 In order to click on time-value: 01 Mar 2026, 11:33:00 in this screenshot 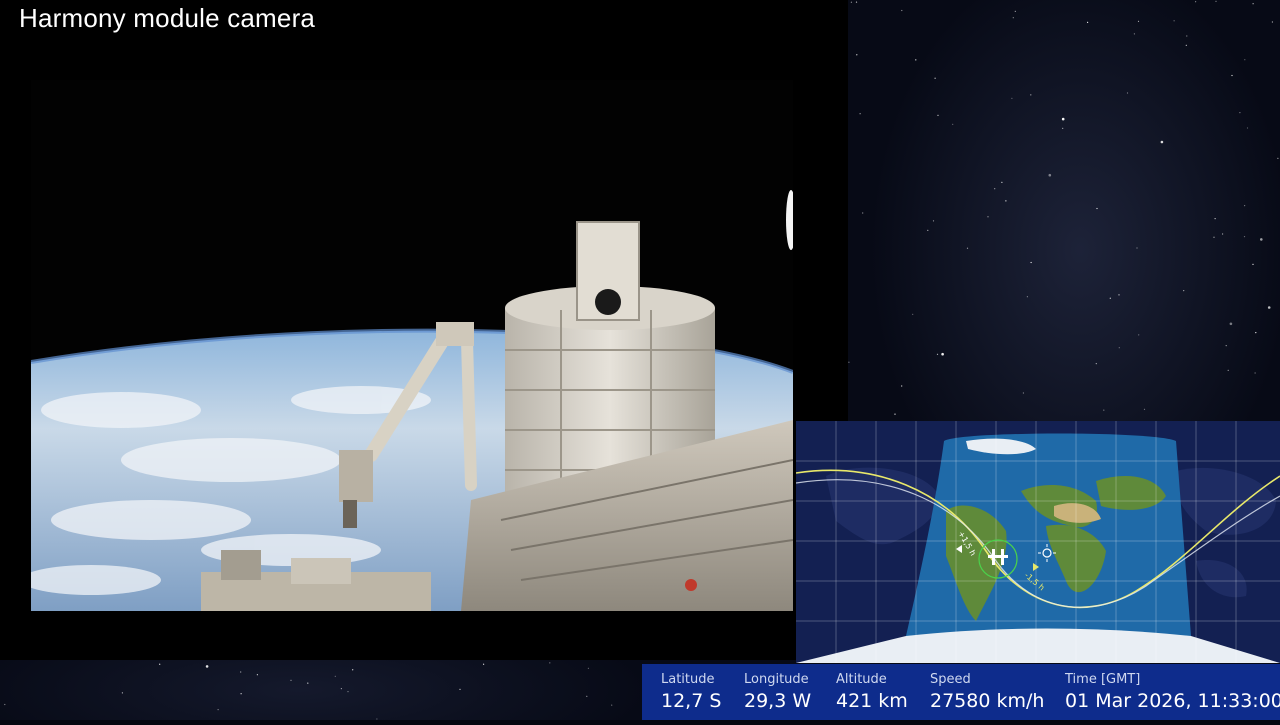, I will do `click(1172, 701)`.